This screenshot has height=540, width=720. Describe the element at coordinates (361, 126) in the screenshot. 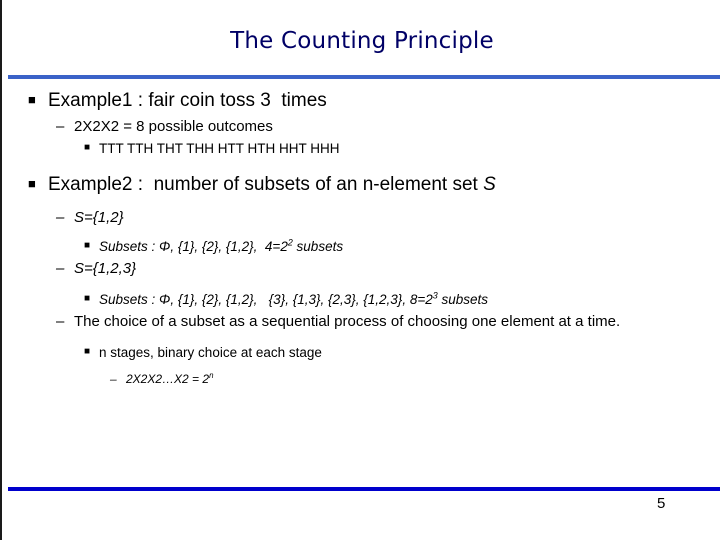

I see `bullet-item-outcomes-count: – 2X2X2 = 8 possible outcomes` at that location.